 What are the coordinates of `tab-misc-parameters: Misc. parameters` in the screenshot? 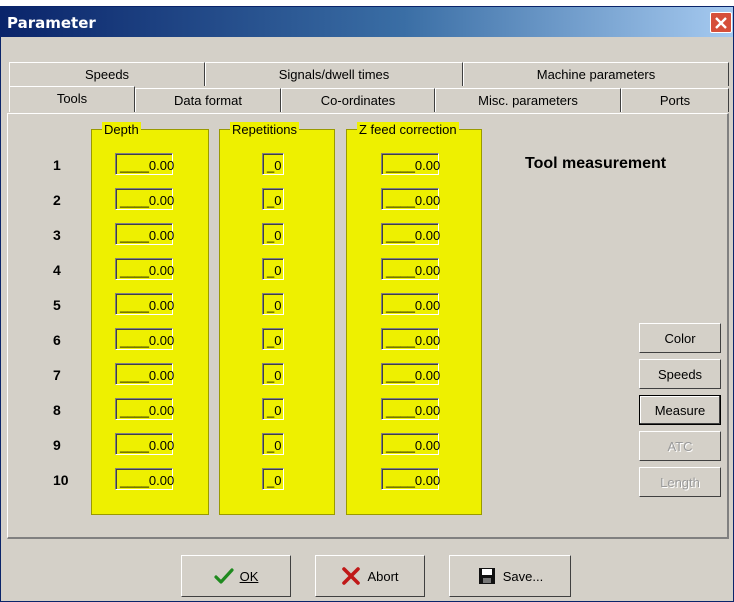 It's located at (528, 100).